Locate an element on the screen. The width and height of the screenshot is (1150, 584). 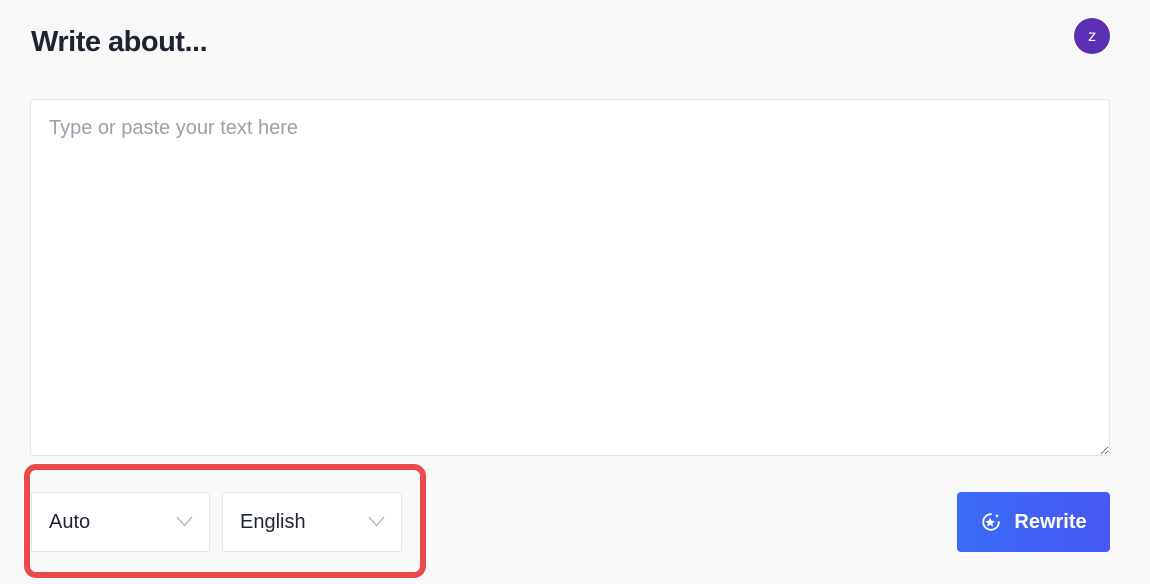
rewrite-button: Rewrite is located at coordinates (1033, 522).